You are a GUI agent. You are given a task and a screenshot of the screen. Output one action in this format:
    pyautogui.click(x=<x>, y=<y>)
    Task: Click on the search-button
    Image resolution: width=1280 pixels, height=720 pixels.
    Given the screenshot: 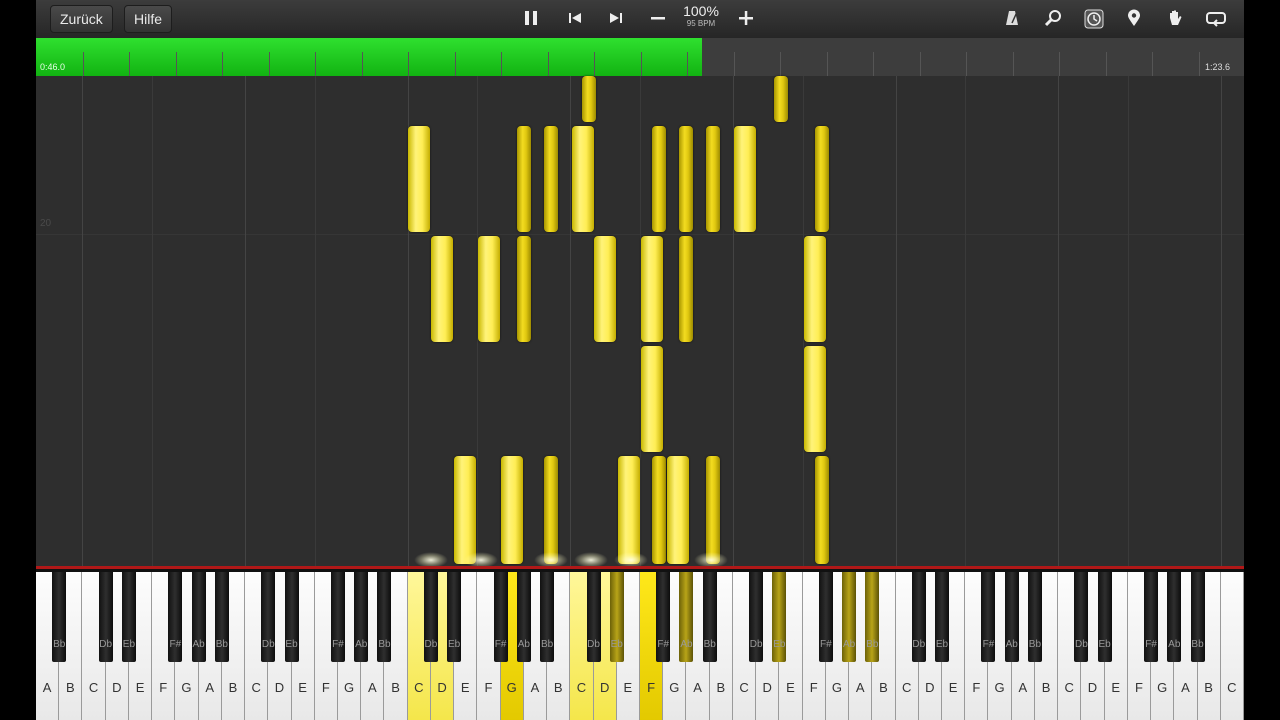 What is the action you would take?
    pyautogui.click(x=1053, y=18)
    